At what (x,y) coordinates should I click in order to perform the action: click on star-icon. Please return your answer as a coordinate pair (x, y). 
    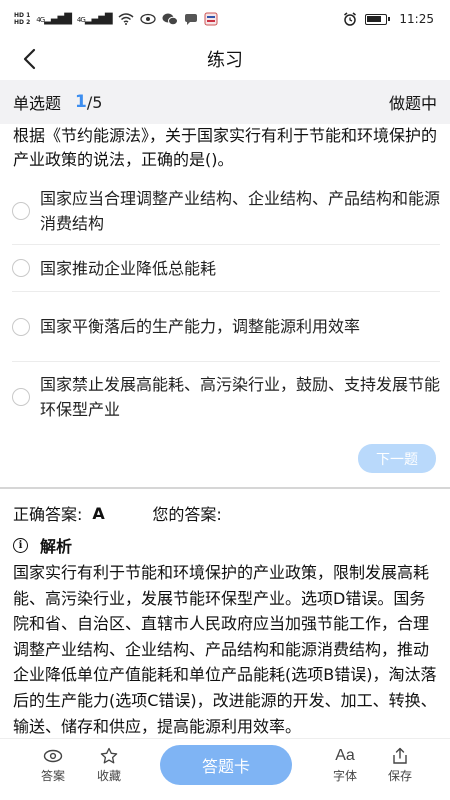
    Looking at the image, I should click on (109, 755).